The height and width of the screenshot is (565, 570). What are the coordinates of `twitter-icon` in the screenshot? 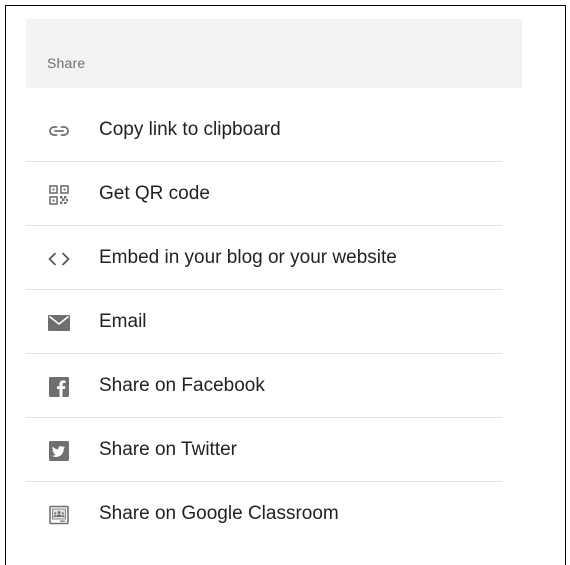 It's located at (59, 451).